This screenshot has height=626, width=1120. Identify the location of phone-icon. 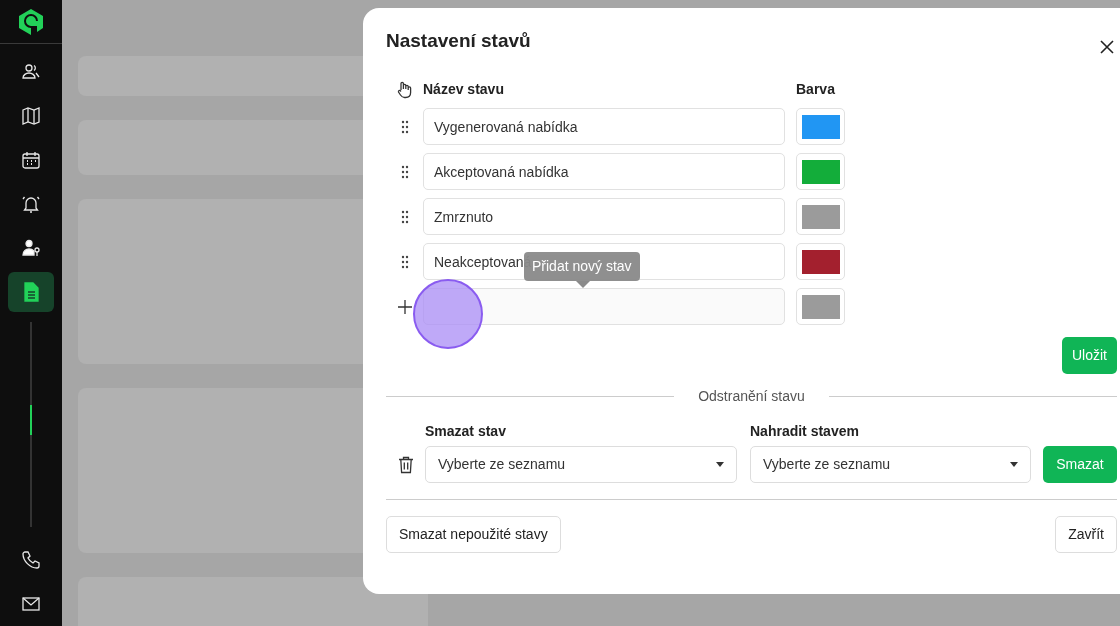
(31, 560).